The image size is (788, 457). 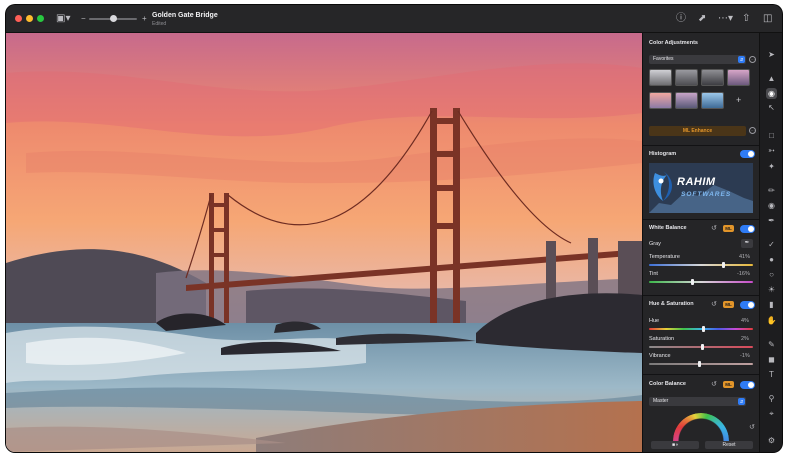 What do you see at coordinates (662, 339) in the screenshot?
I see `saturation-label: Saturation` at bounding box center [662, 339].